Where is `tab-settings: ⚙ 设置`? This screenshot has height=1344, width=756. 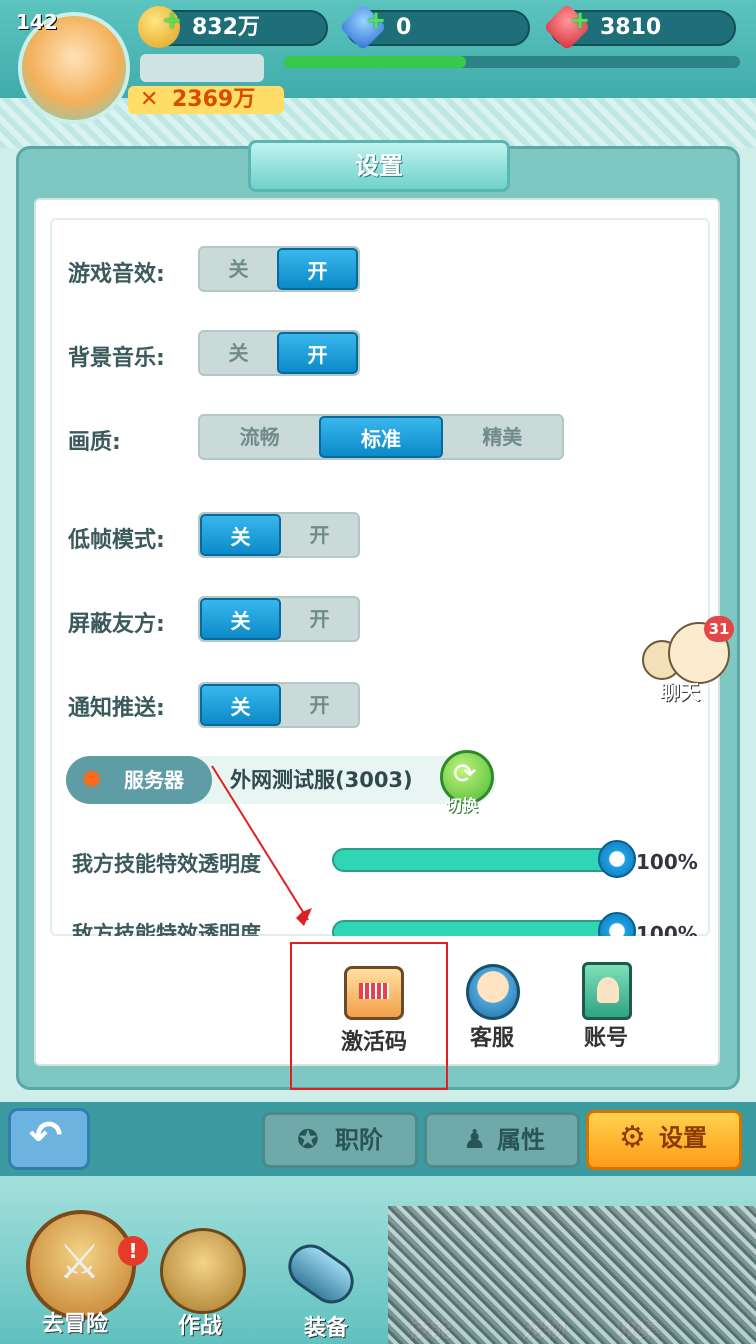
tab-settings: ⚙ 设置 is located at coordinates (664, 1140).